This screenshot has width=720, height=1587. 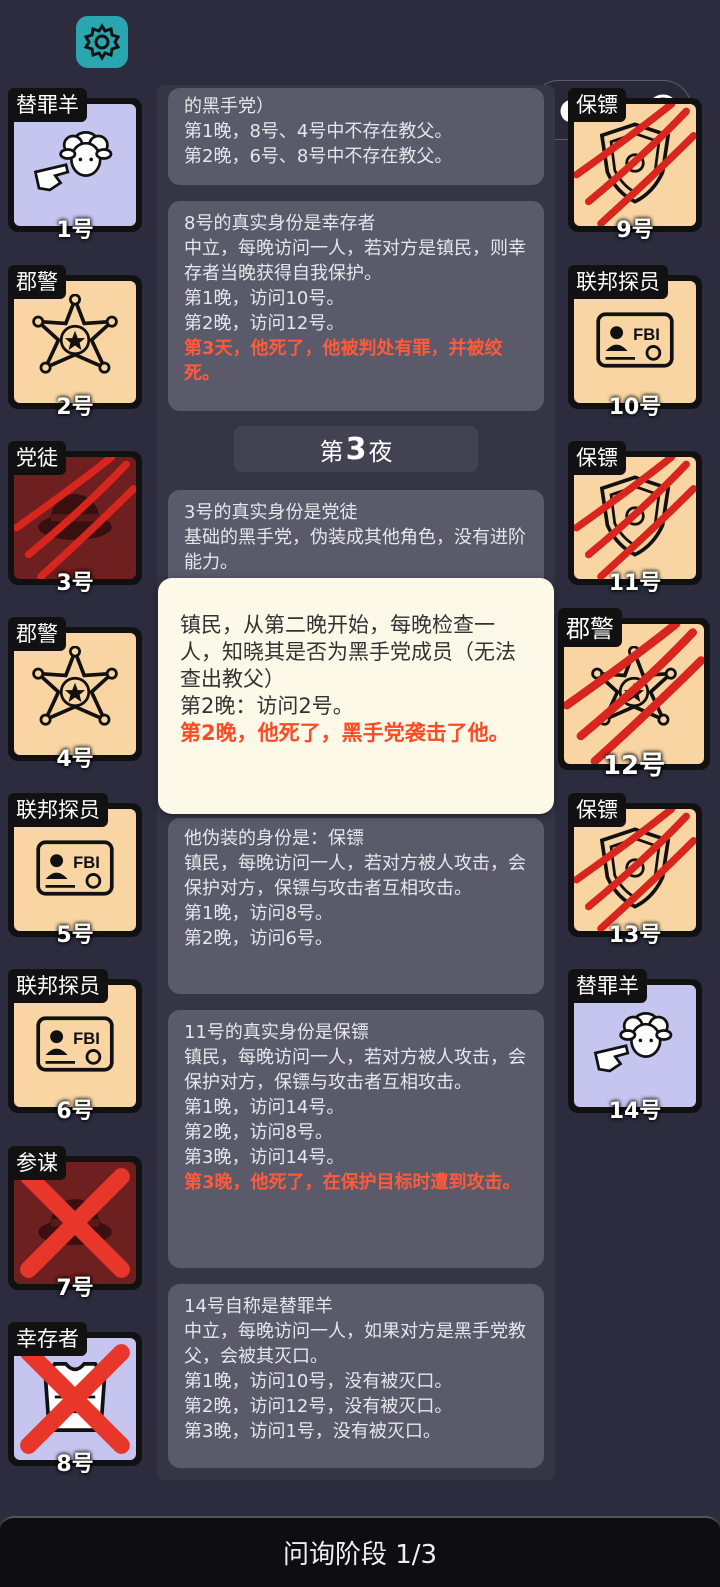 What do you see at coordinates (75, 759) in the screenshot?
I see `player-number: 4号` at bounding box center [75, 759].